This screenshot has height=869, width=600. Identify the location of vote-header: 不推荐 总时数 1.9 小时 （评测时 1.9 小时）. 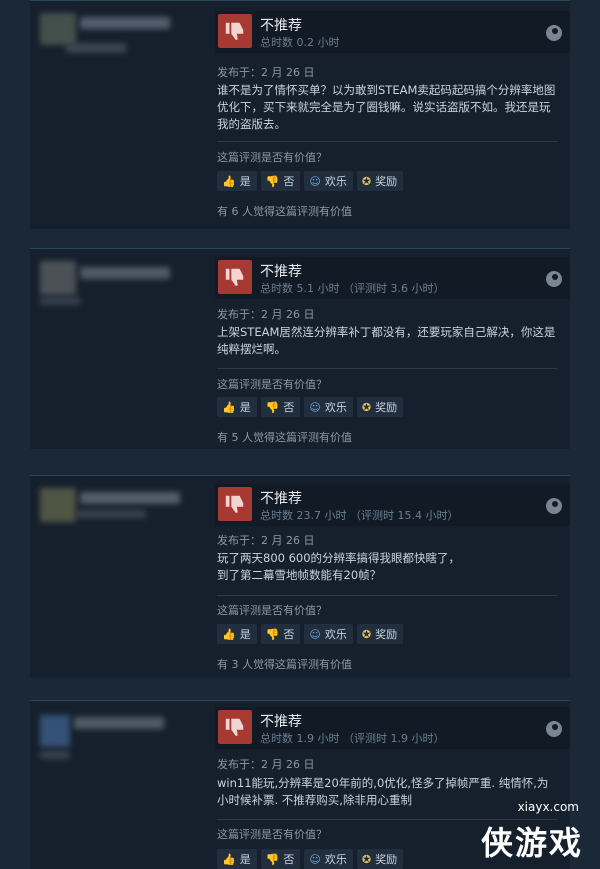
(392, 728).